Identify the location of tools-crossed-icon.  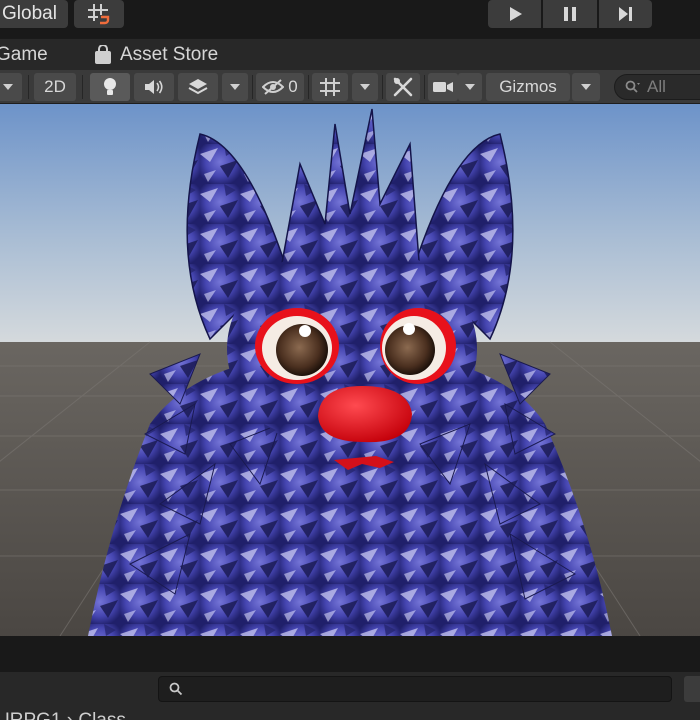
(403, 87).